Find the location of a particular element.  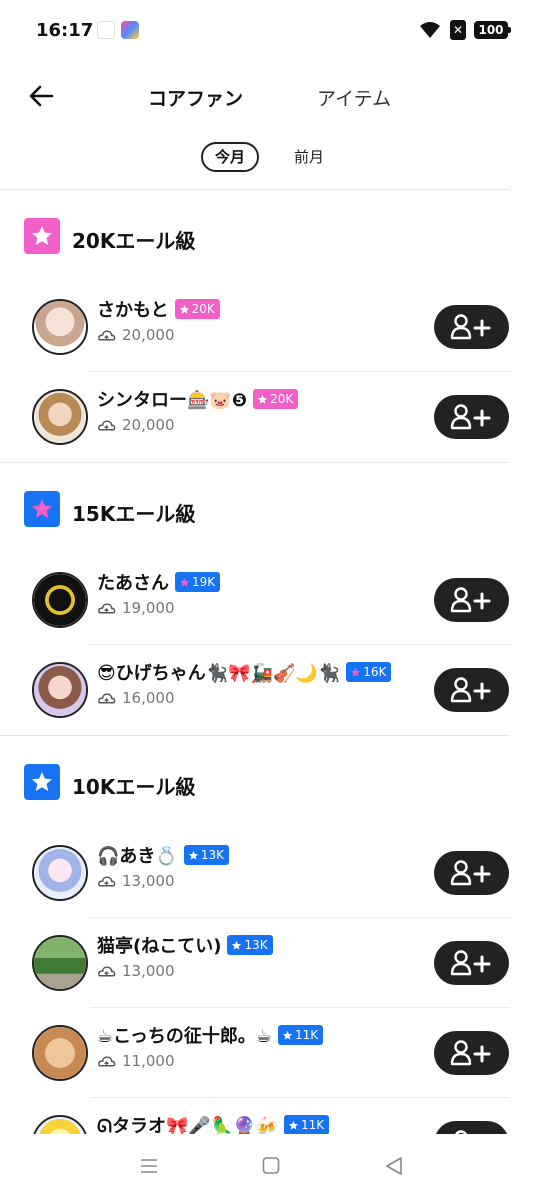

app-icon-colorful is located at coordinates (130, 30).